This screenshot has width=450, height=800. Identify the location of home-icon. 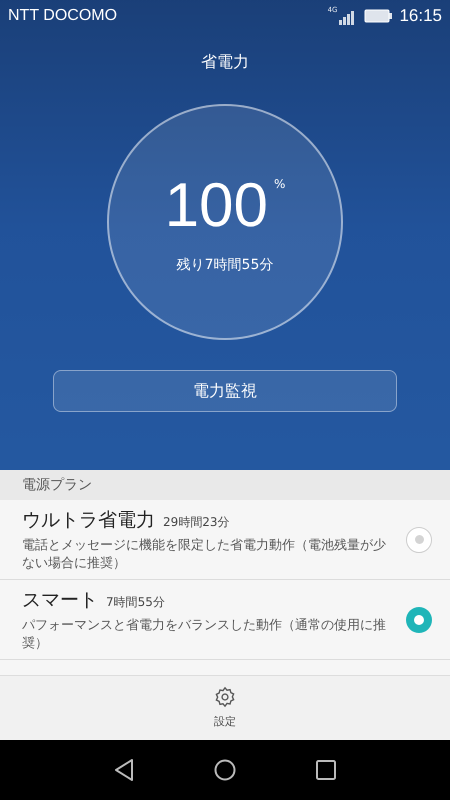
(225, 770).